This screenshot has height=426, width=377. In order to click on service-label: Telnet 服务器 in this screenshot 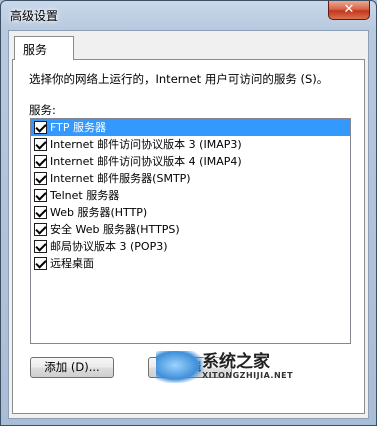, I will do `click(85, 195)`.